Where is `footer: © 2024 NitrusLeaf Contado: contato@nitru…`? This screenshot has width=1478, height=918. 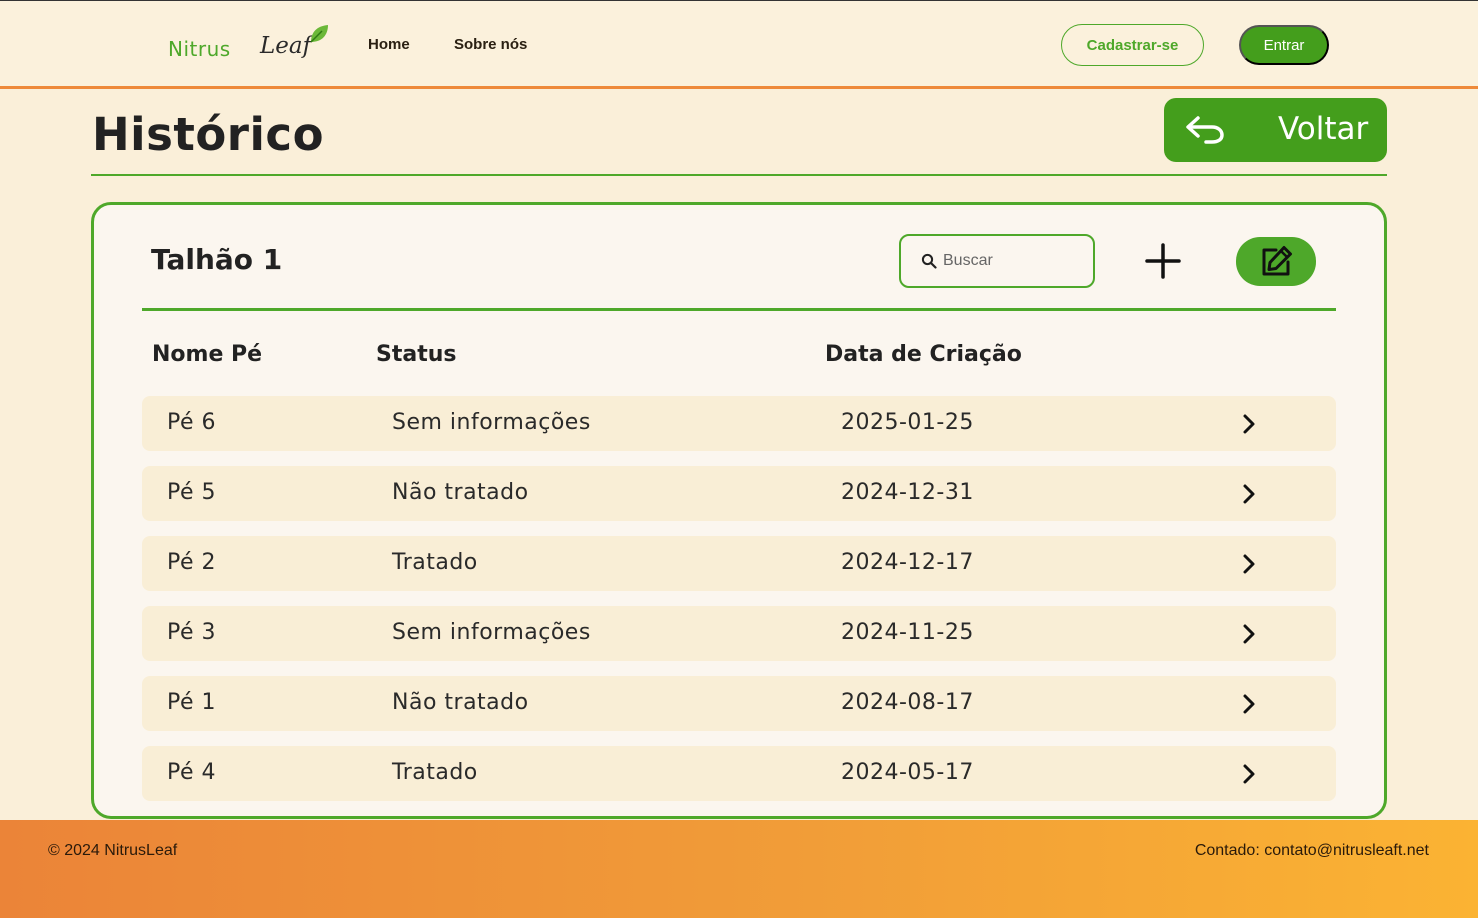 footer: © 2024 NitrusLeaf Contado: contato@nitru… is located at coordinates (739, 869).